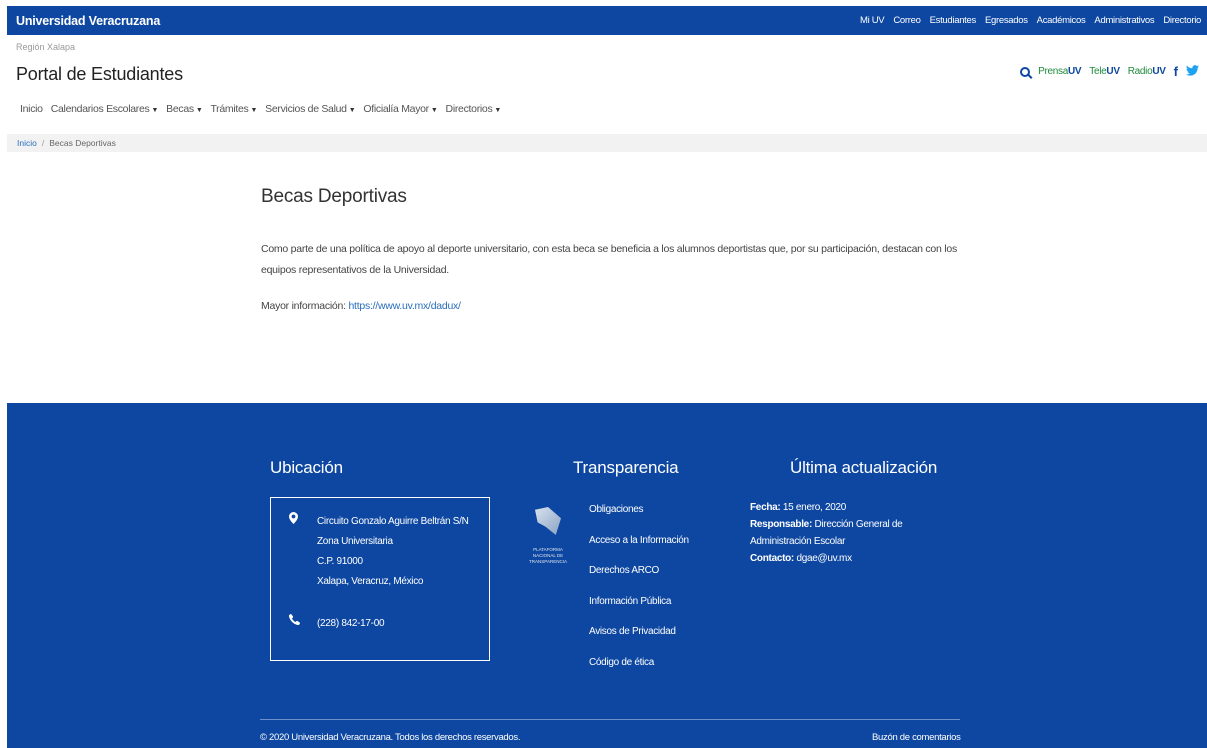 The width and height of the screenshot is (1207, 748). I want to click on toplink-academicos: Académicos, so click(1061, 20).